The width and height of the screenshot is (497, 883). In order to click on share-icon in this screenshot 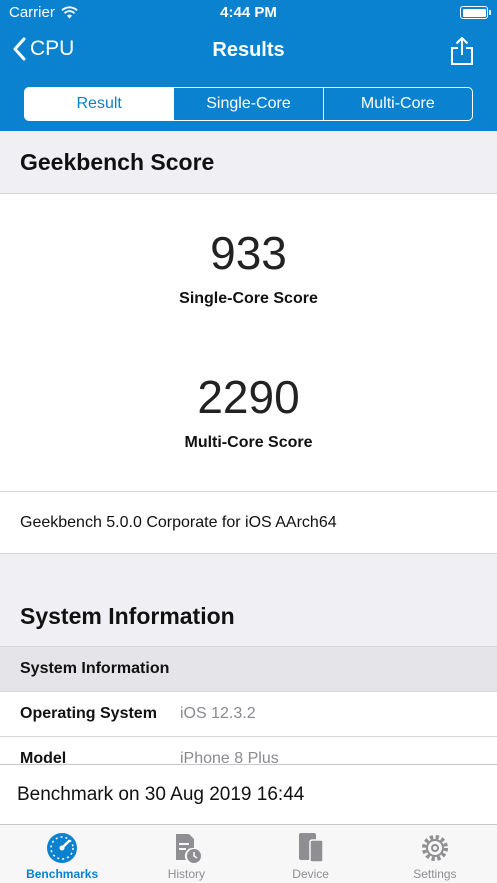, I will do `click(462, 51)`.